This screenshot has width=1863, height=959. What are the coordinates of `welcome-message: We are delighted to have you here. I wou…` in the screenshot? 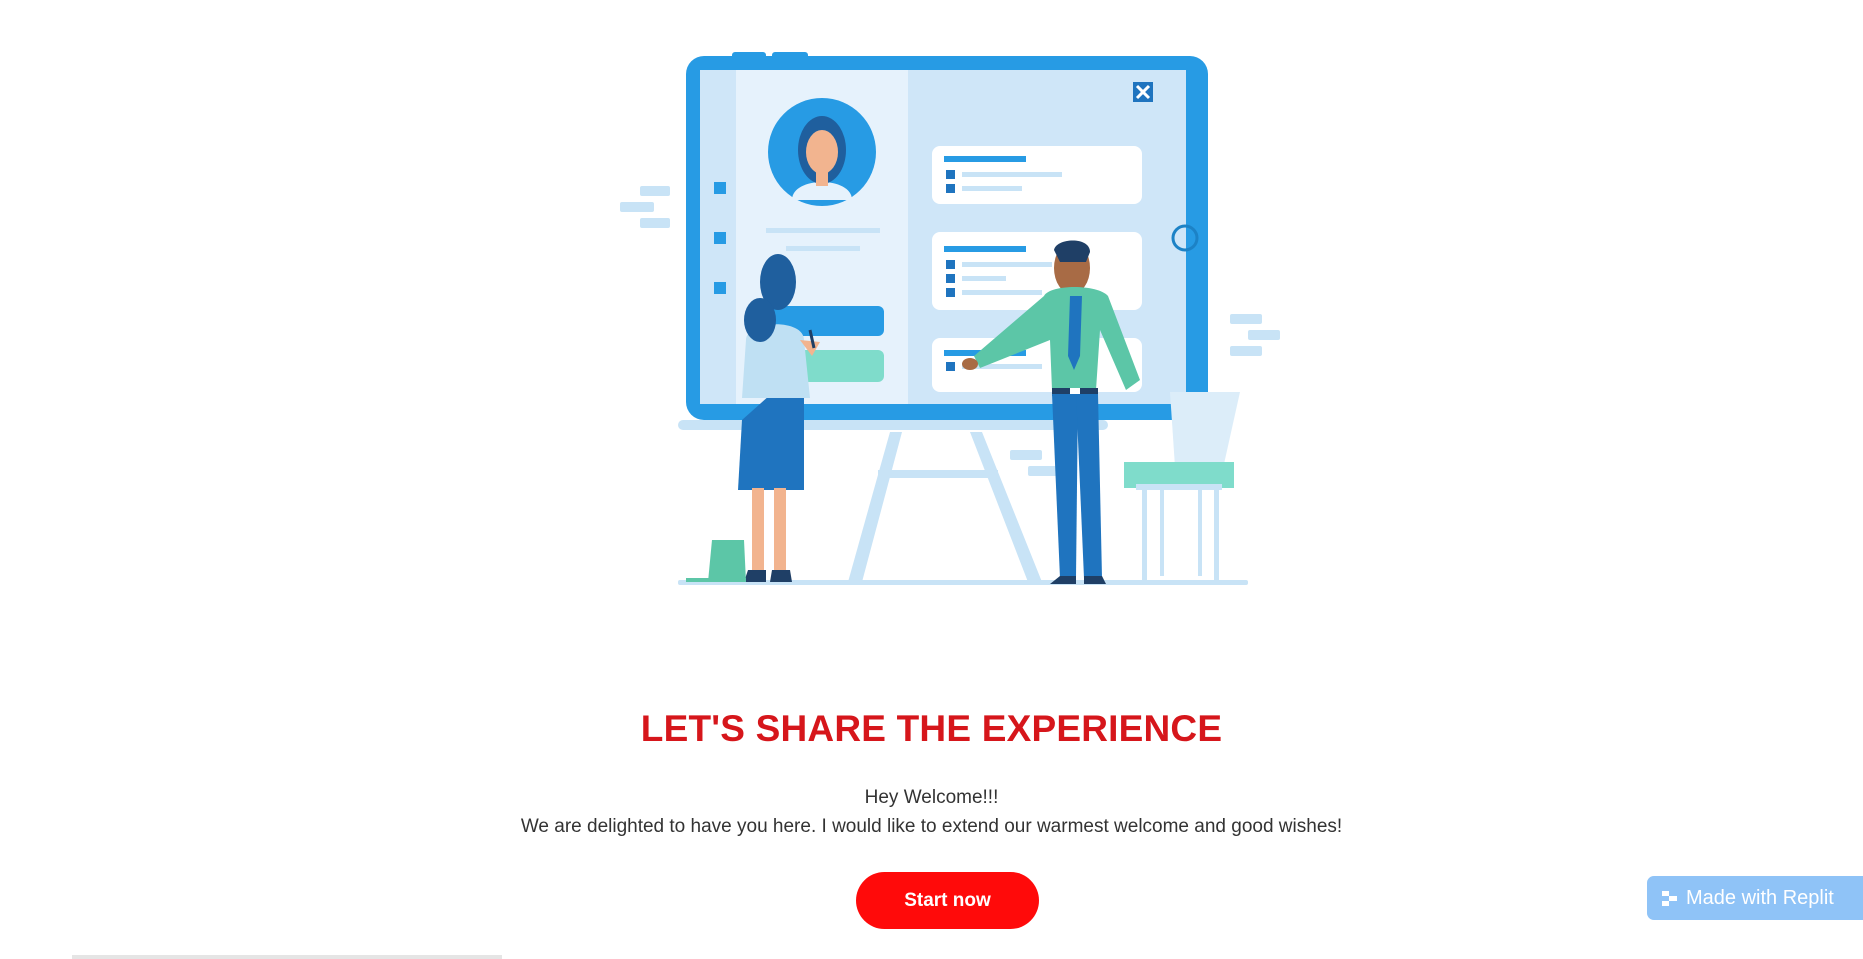 It's located at (931, 826).